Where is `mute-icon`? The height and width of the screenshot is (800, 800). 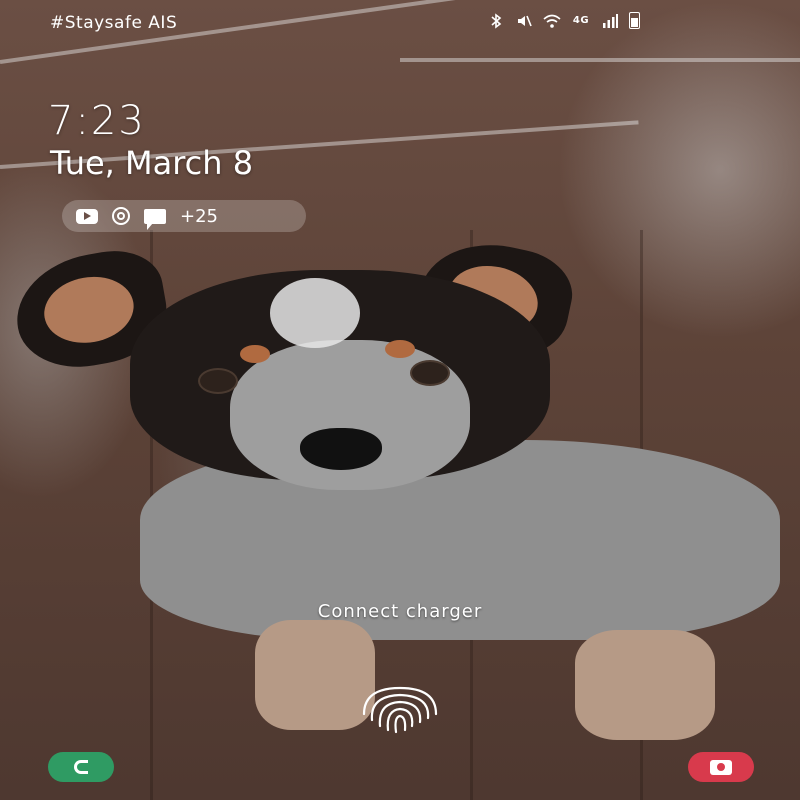 mute-icon is located at coordinates (524, 21).